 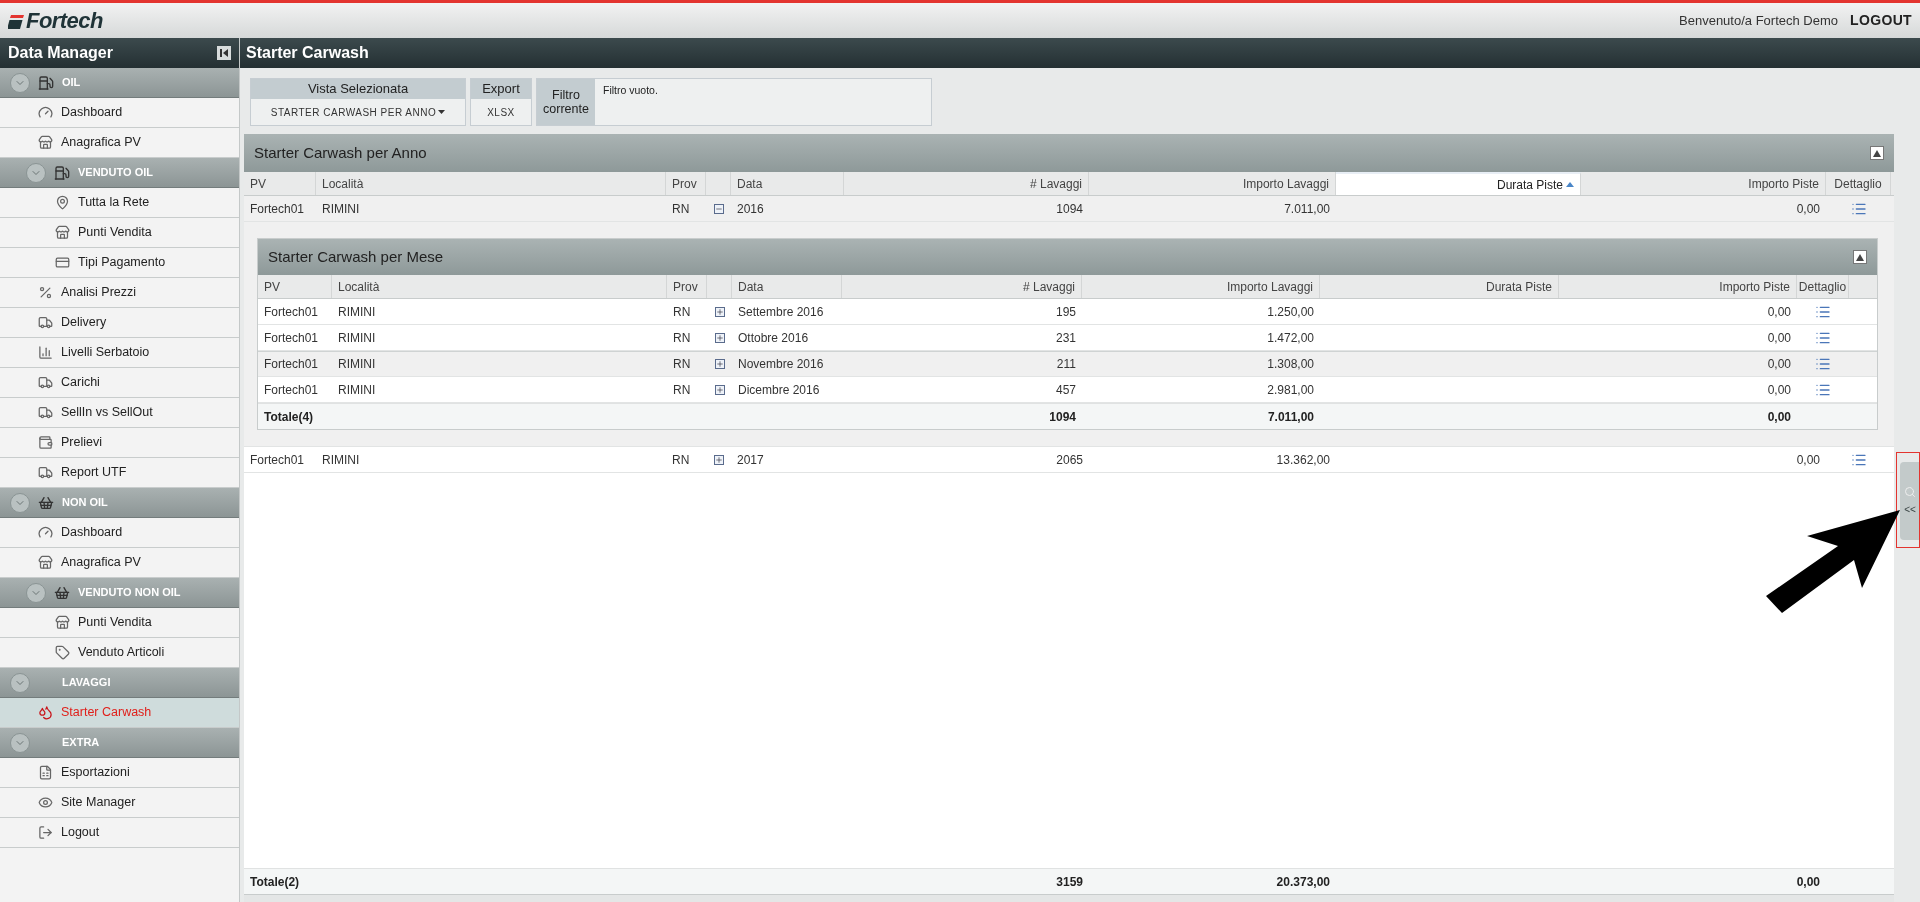 I want to click on logout-icon, so click(x=45, y=832).